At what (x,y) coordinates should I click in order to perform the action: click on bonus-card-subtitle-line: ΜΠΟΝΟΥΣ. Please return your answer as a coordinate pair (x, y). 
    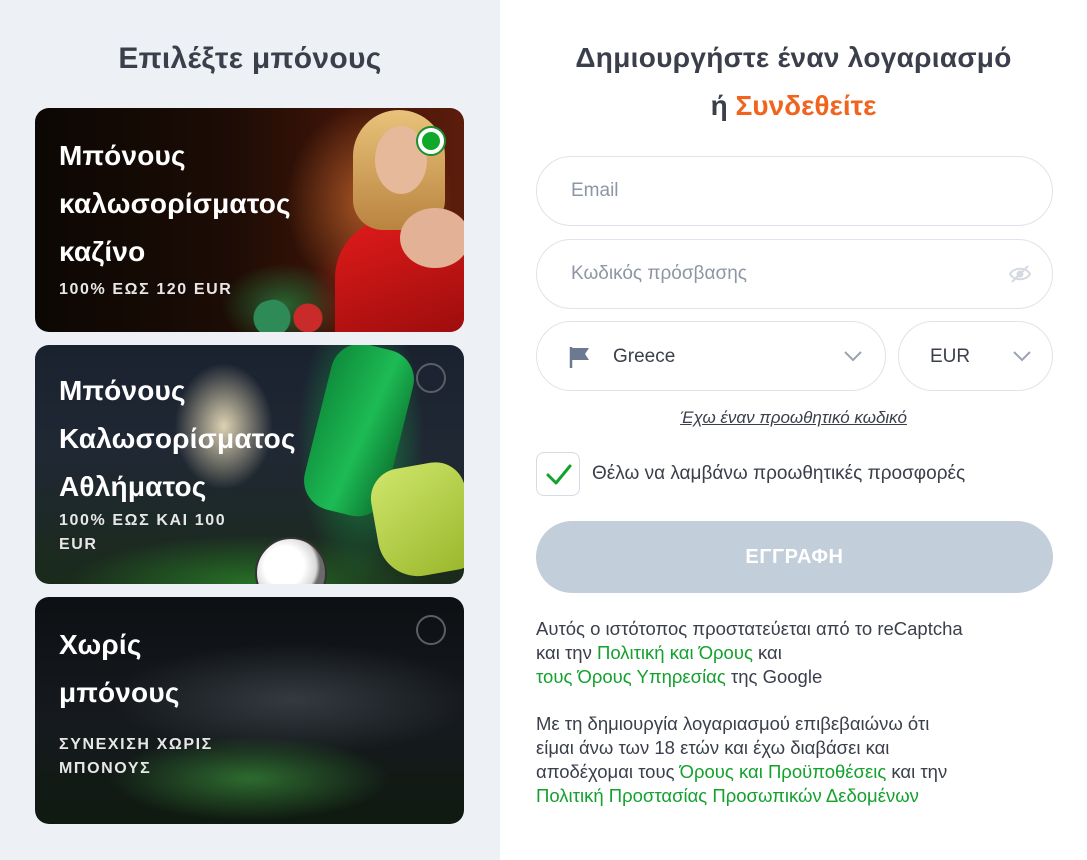
    Looking at the image, I should click on (105, 768).